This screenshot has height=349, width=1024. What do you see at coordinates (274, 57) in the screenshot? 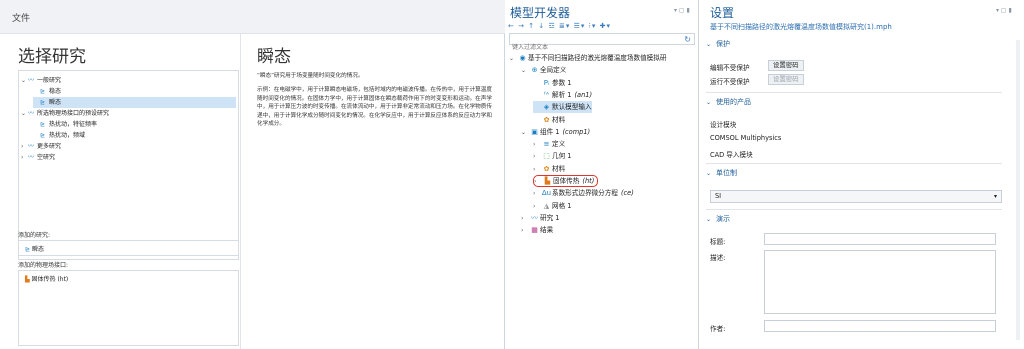
I see `study-title: 瞬态` at bounding box center [274, 57].